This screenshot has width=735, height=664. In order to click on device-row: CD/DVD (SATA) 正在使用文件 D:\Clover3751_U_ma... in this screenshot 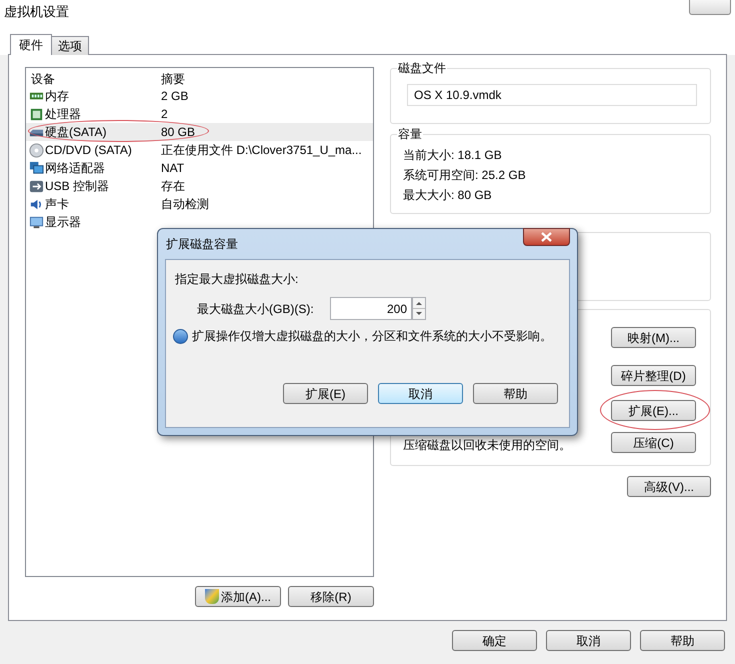, I will do `click(199, 150)`.